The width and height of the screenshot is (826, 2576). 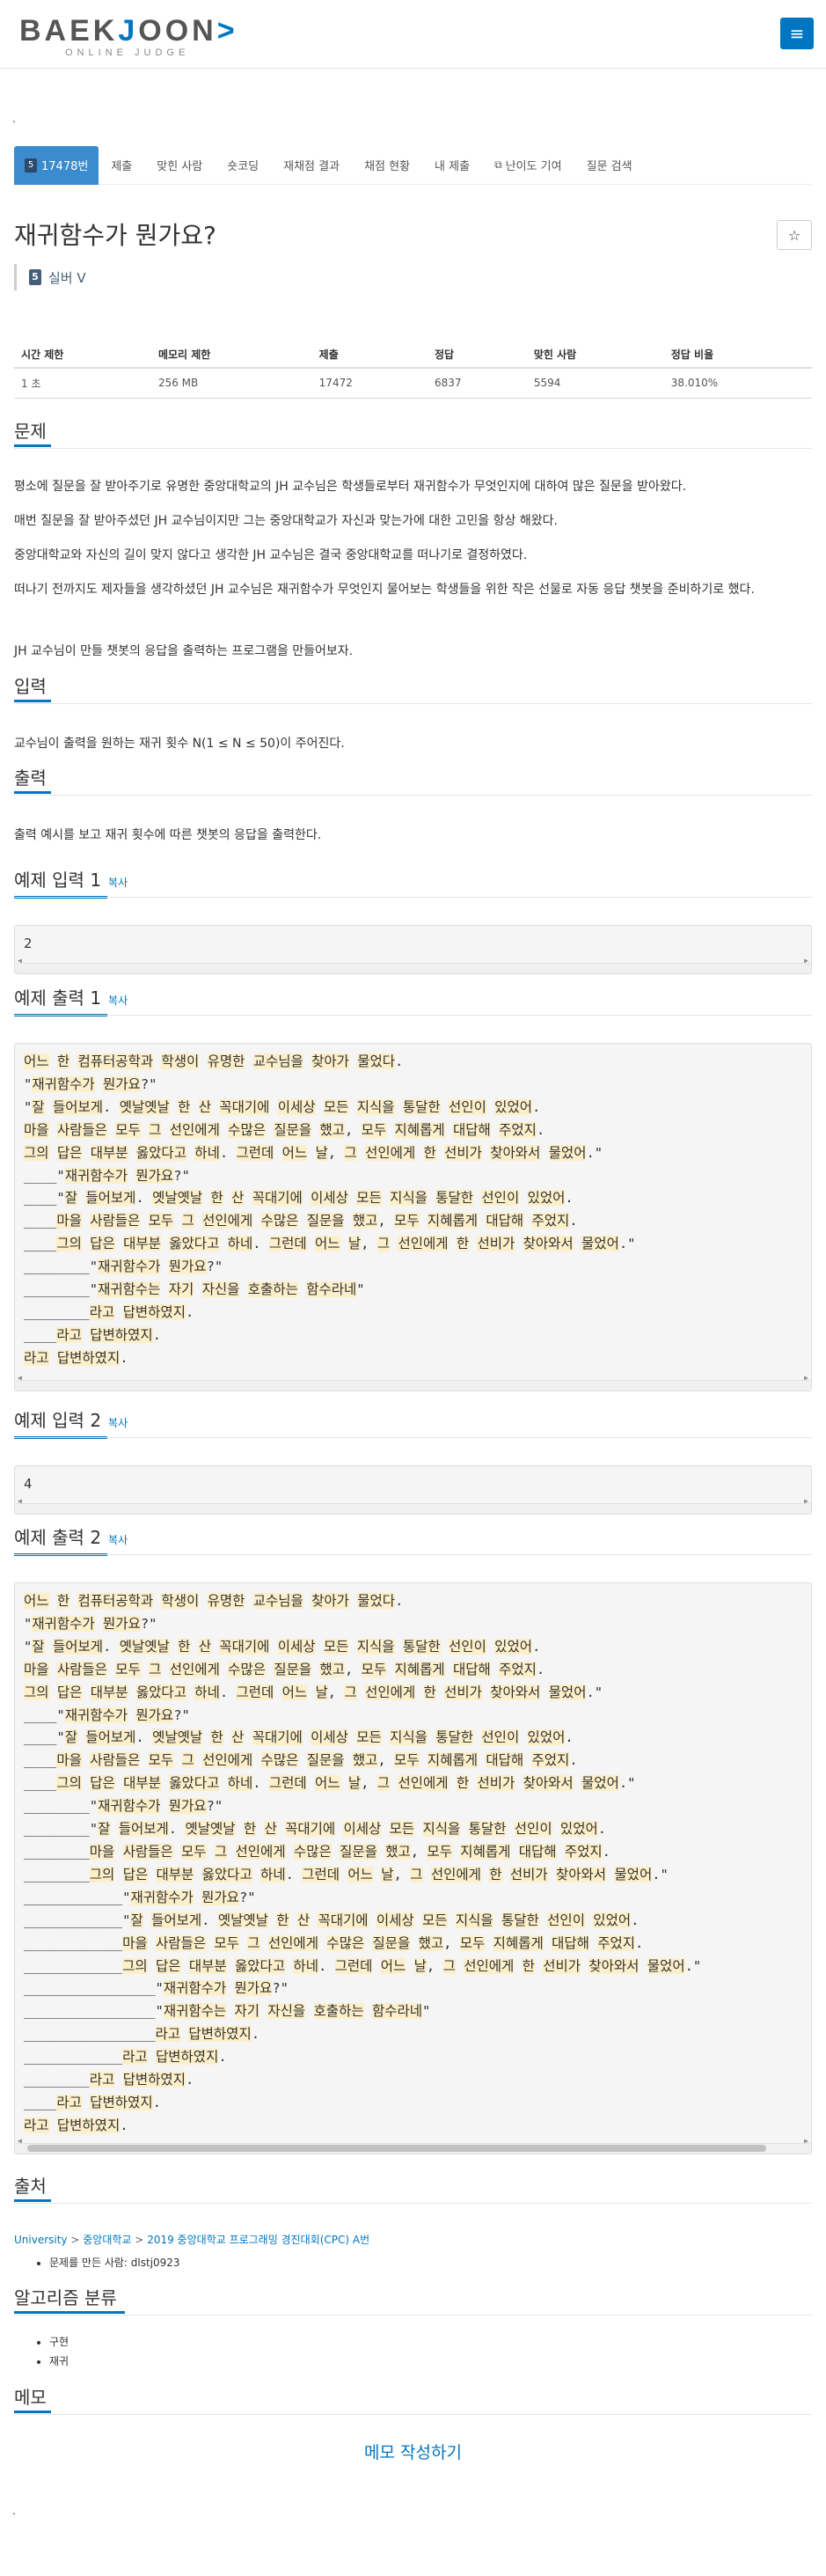 I want to click on tab-label: 제출, so click(x=122, y=166).